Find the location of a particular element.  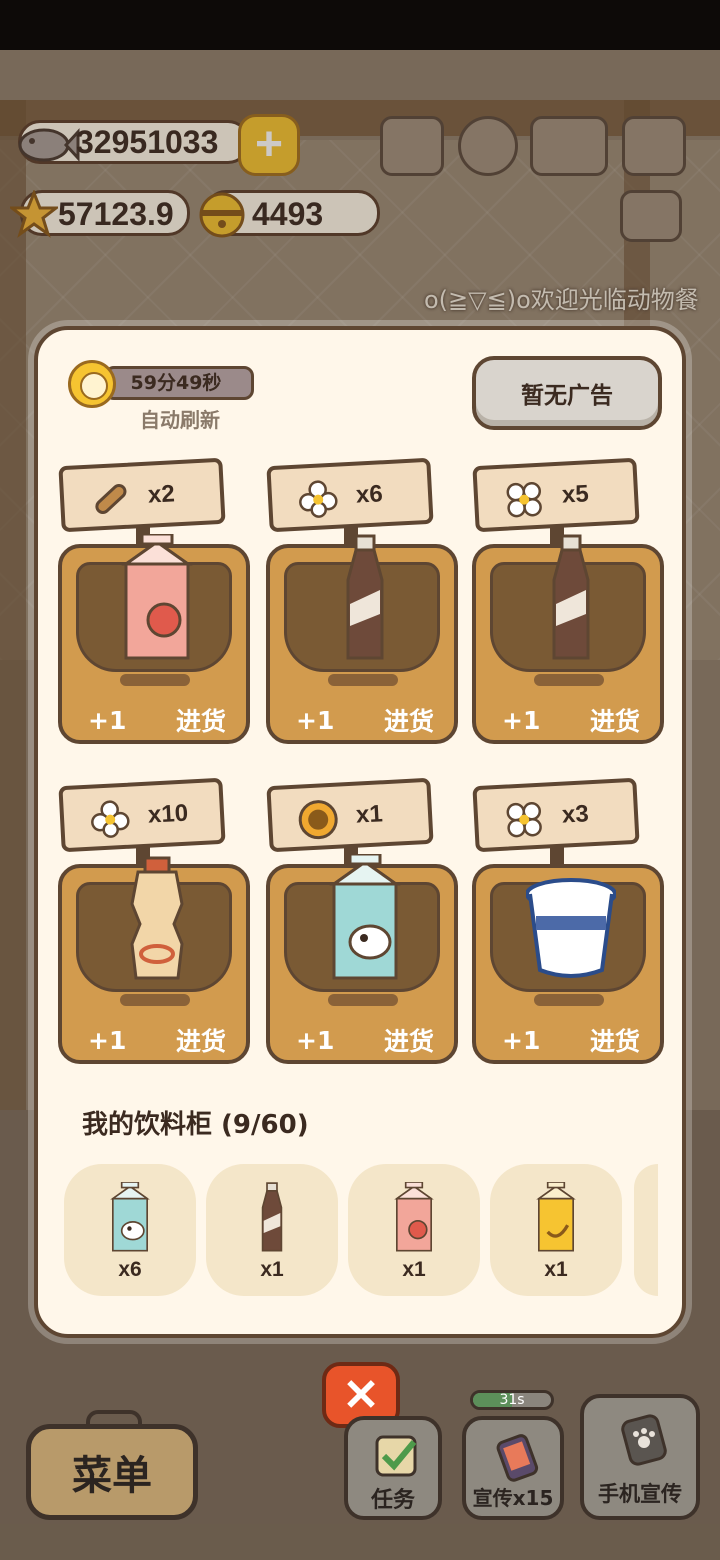

cabinet-slot: x6 is located at coordinates (130, 1230).